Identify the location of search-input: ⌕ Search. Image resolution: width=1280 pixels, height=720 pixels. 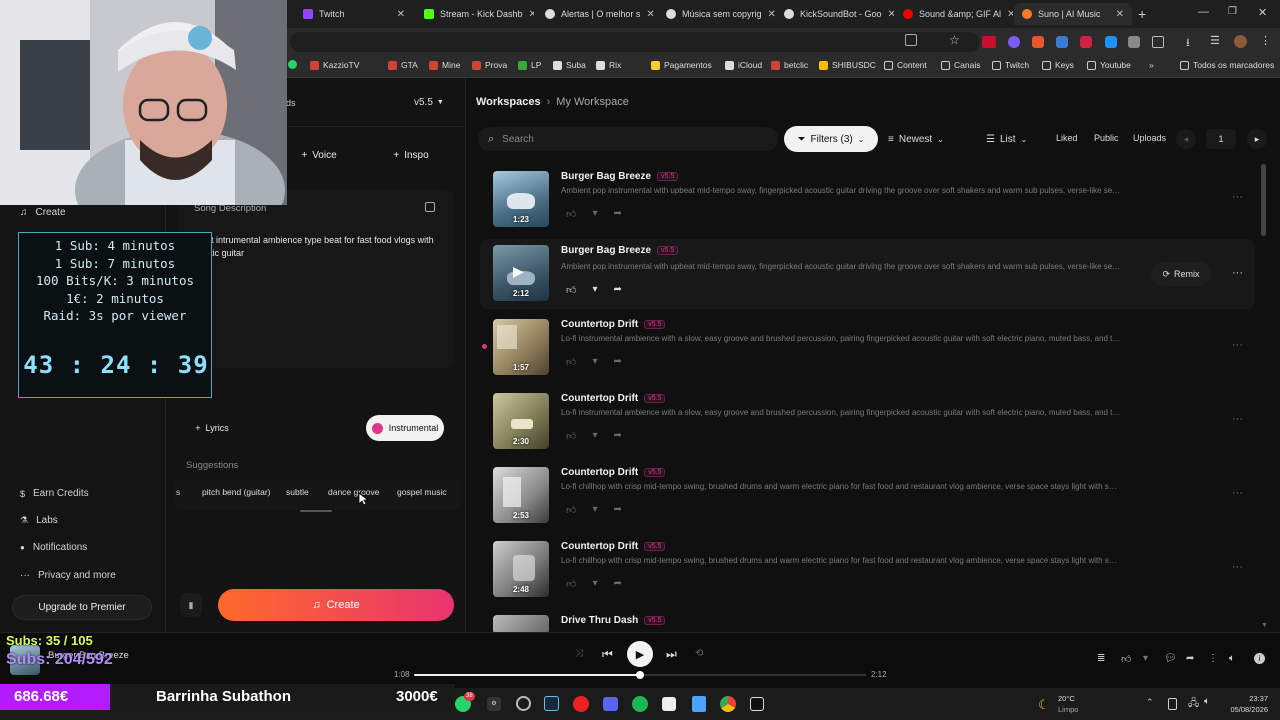
(628, 139).